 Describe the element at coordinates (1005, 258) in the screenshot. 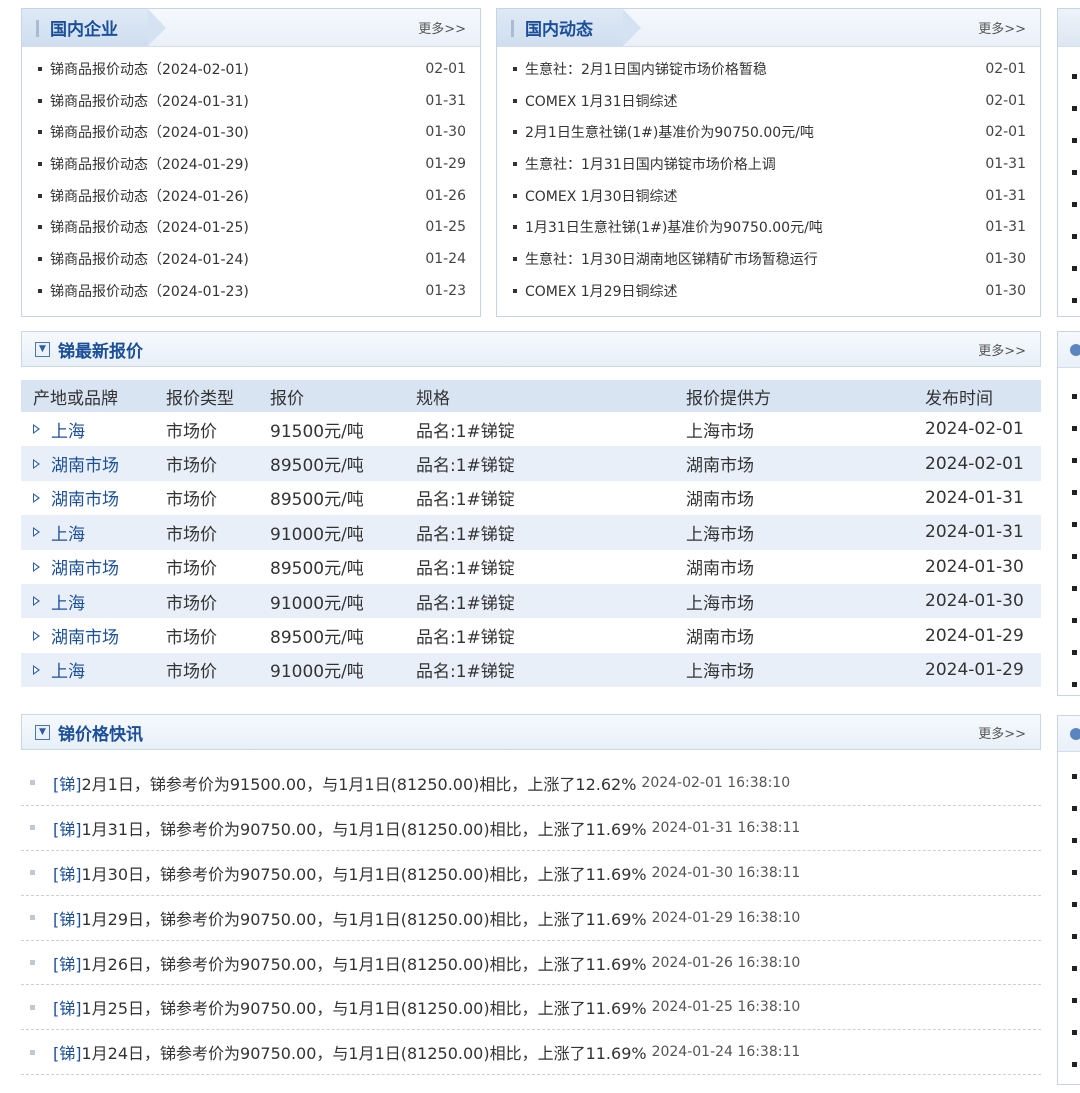

I see `news-date: 01-30` at that location.